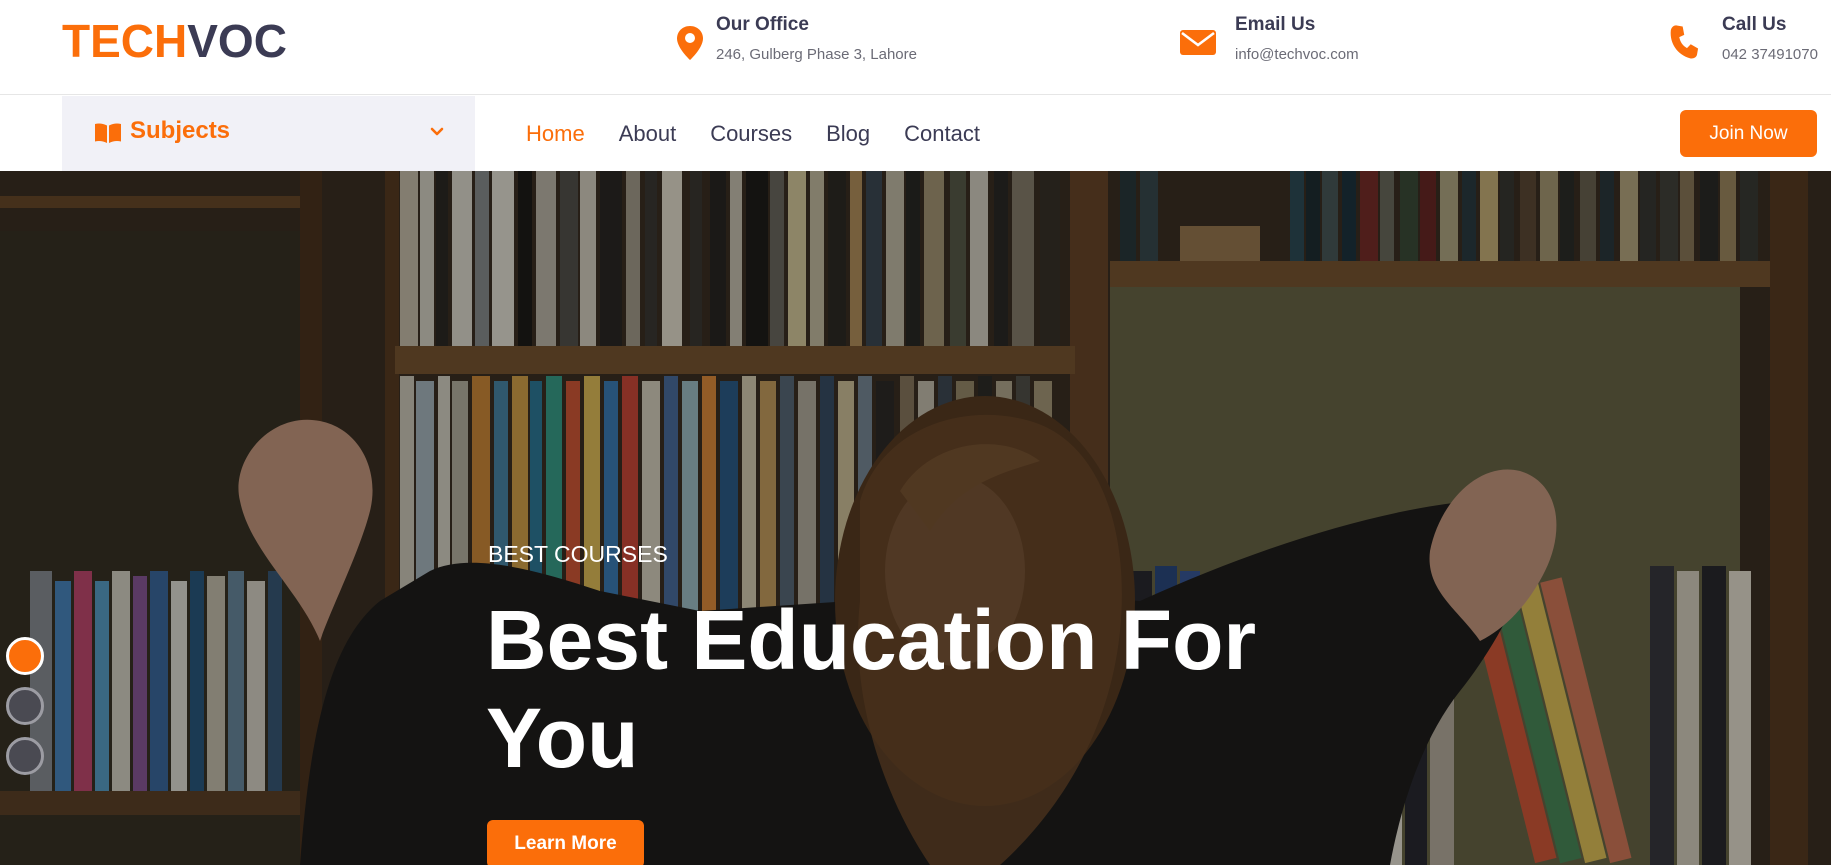 The image size is (1831, 865). What do you see at coordinates (1770, 54) in the screenshot?
I see `phone-number: 042 37491070` at bounding box center [1770, 54].